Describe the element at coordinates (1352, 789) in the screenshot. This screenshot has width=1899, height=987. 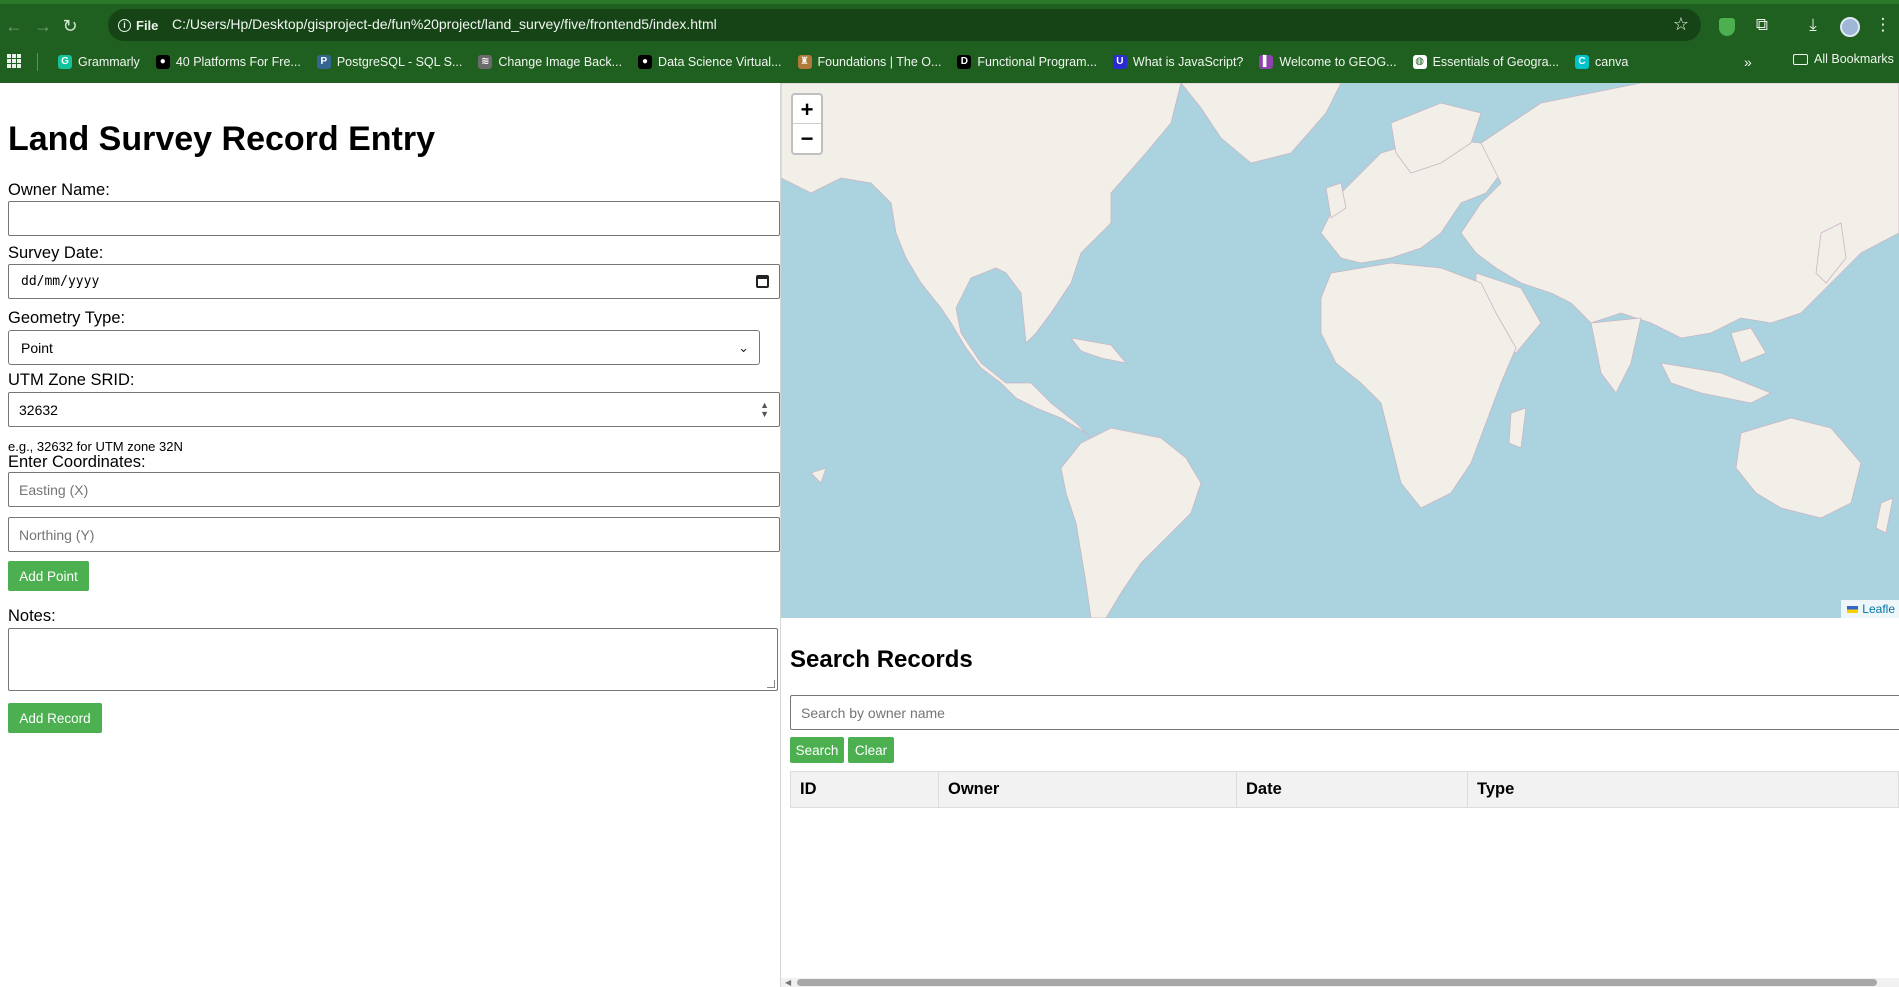
I see `column-header-date: Date` at that location.